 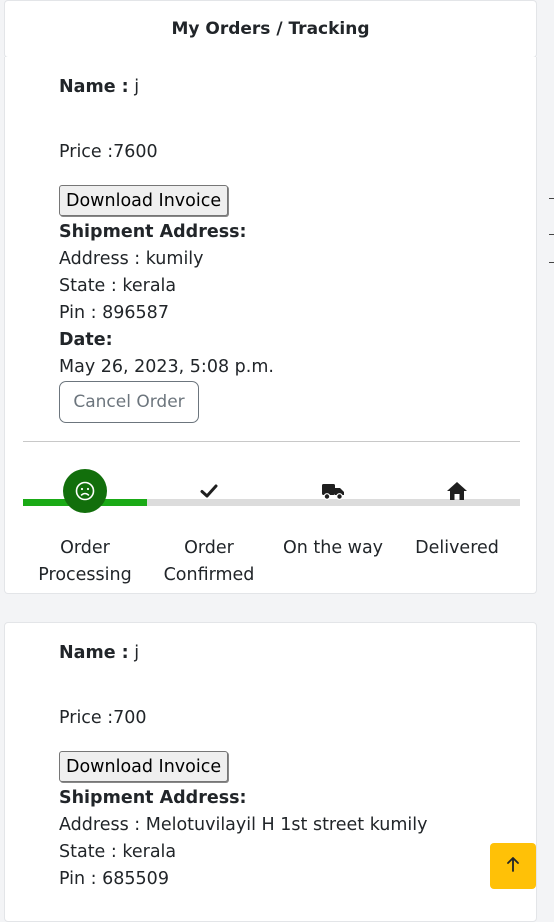 I want to click on shipment-pin: Pin : 685509, so click(x=114, y=879).